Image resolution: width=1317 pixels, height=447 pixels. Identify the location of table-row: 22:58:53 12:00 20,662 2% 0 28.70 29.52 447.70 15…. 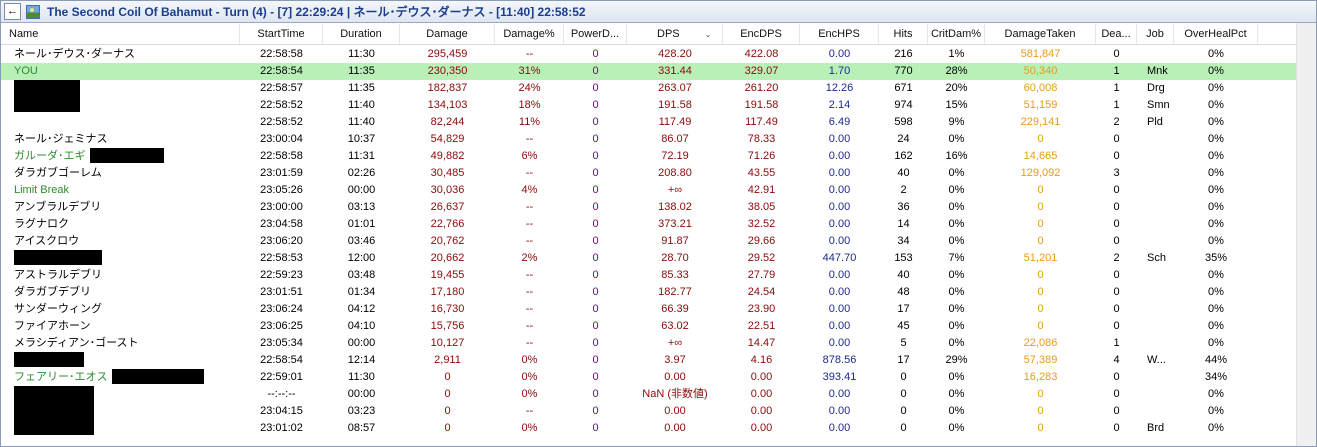
(648, 258).